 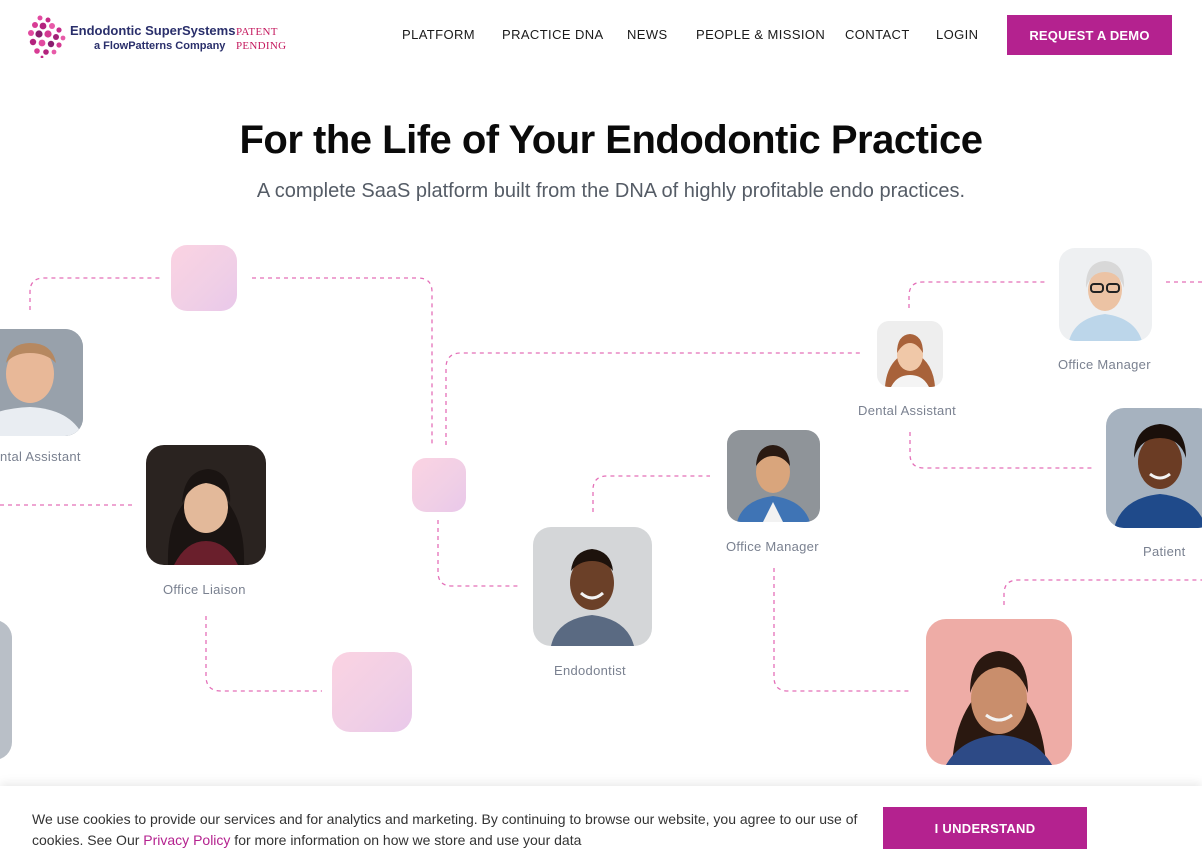 I want to click on role-label: Office Liaison, so click(x=204, y=589).